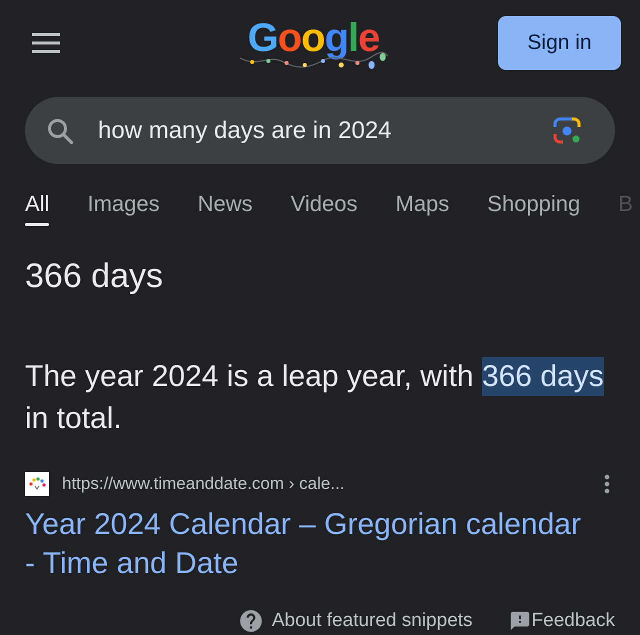 This screenshot has height=635, width=640. What do you see at coordinates (60, 131) in the screenshot?
I see `search-icon` at bounding box center [60, 131].